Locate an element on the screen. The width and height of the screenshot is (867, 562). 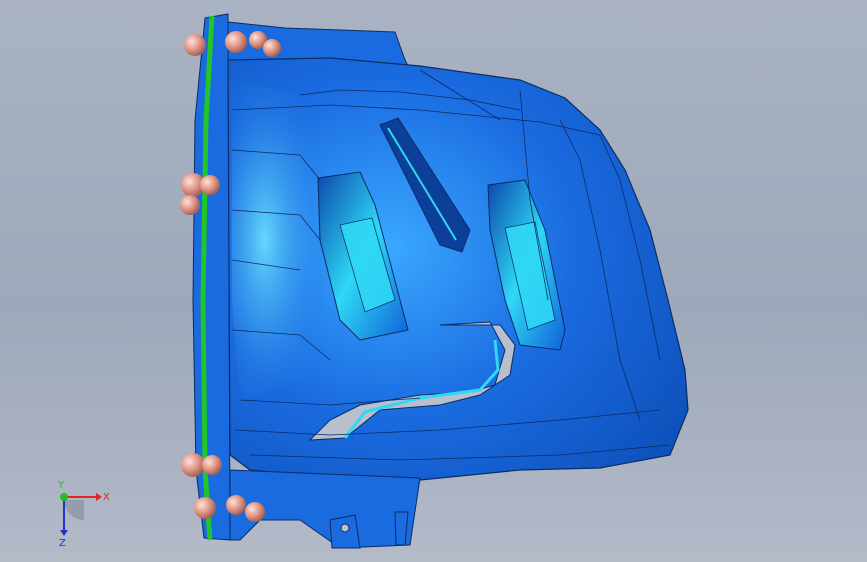
triad-shadow is located at coordinates (74, 510).